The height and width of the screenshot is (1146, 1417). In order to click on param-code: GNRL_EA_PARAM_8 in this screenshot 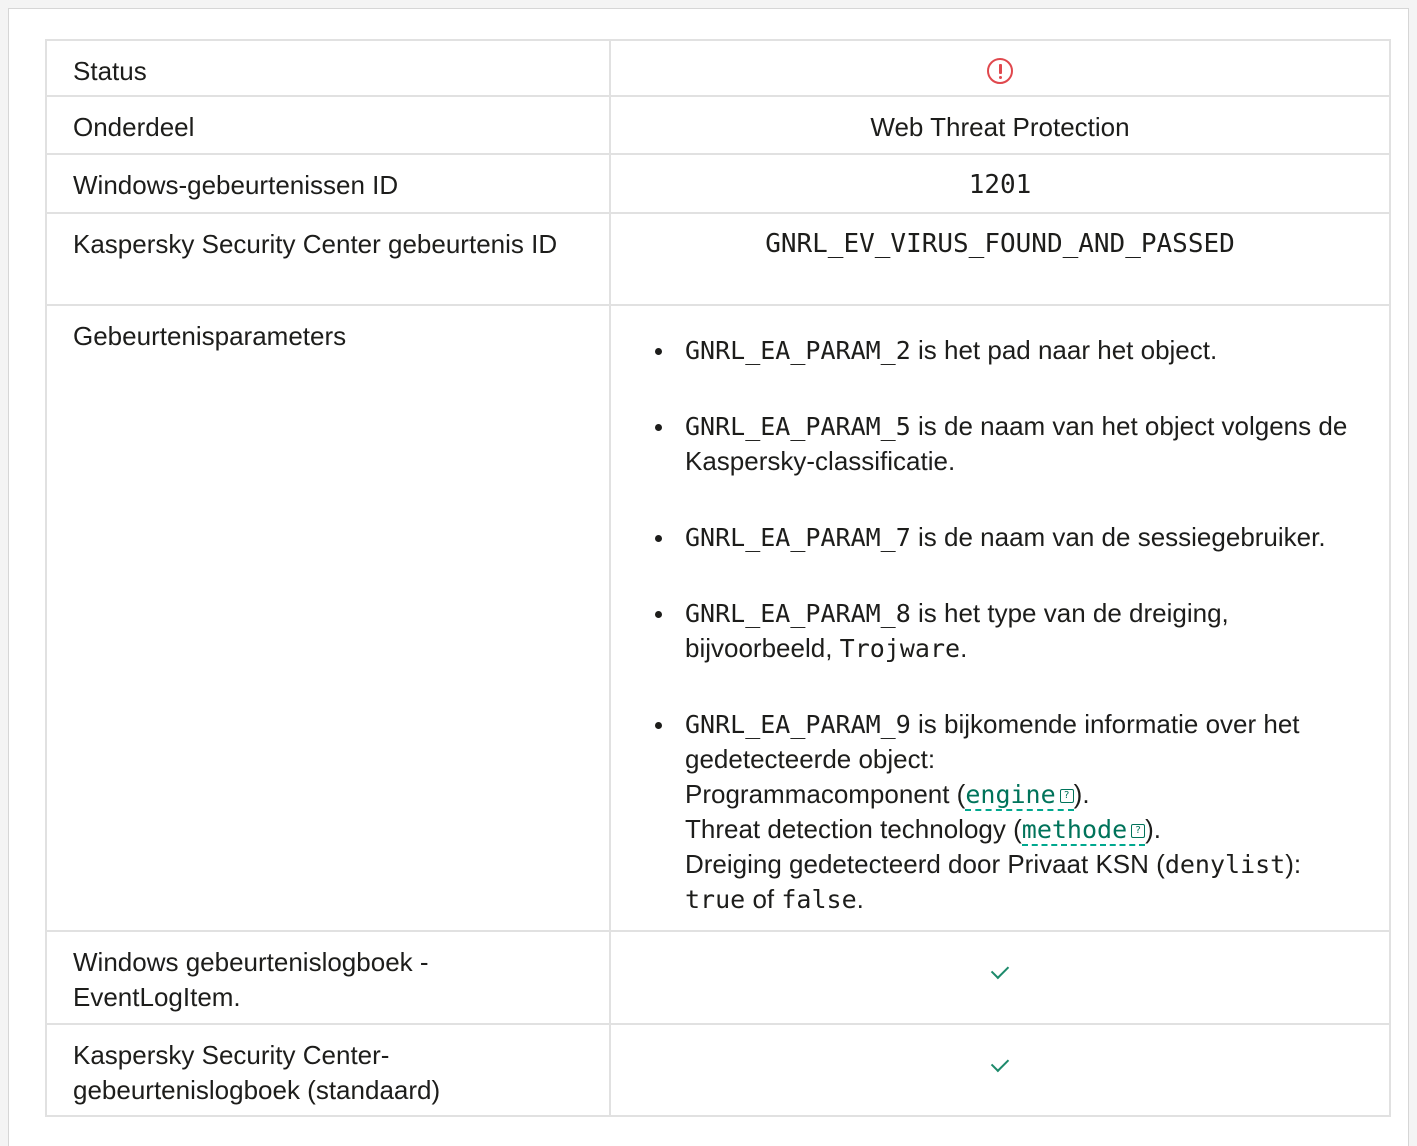, I will do `click(798, 613)`.